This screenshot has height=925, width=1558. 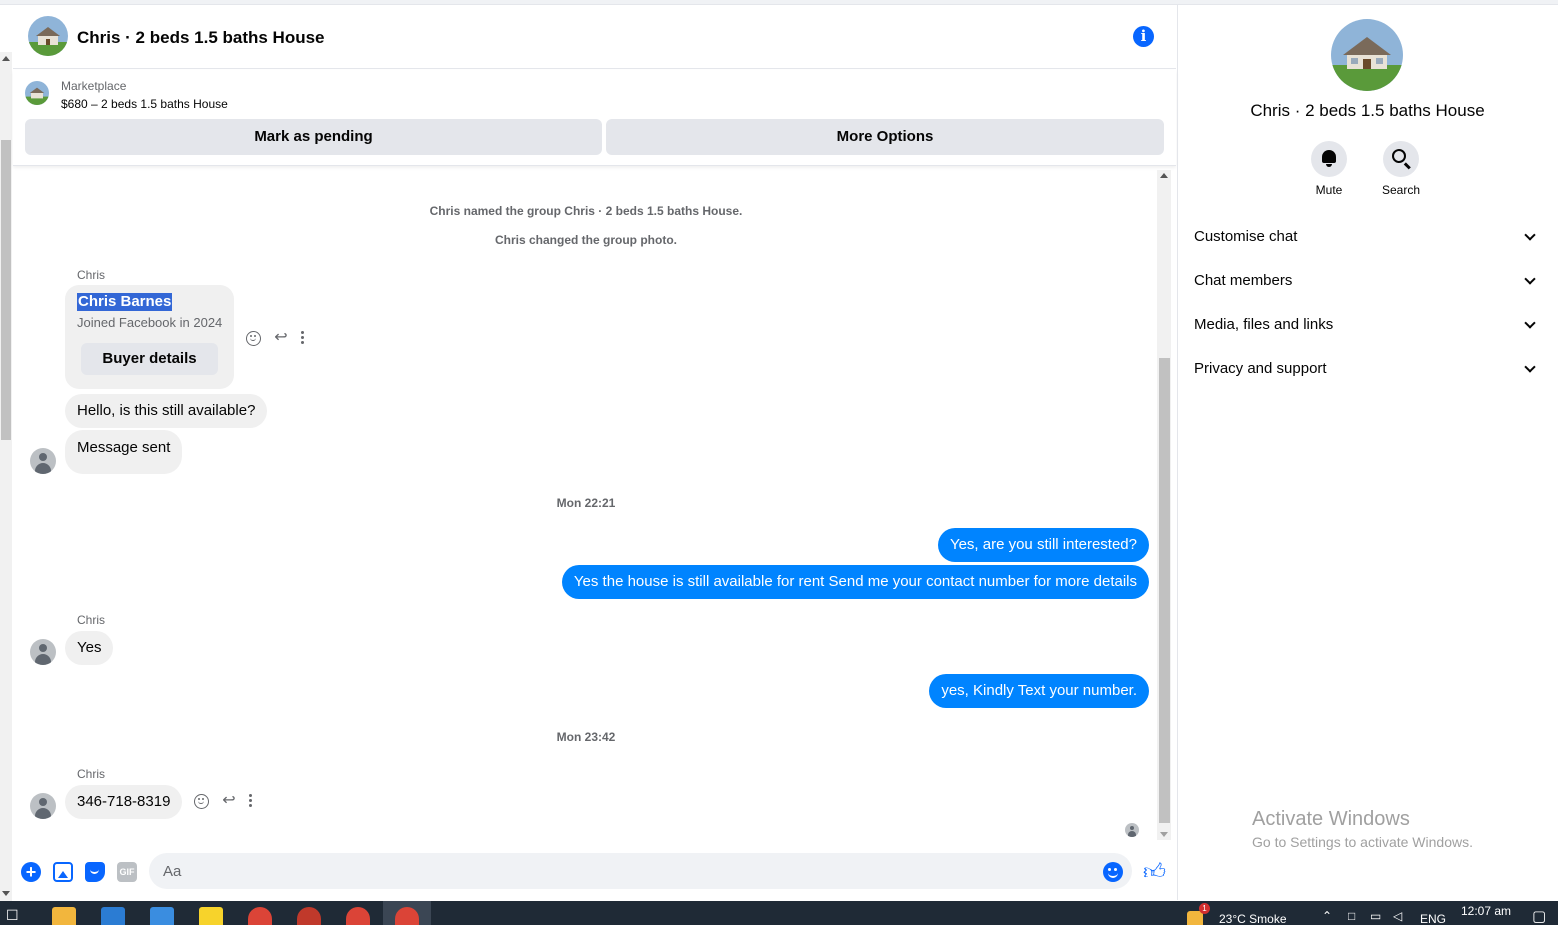 I want to click on outgoing-message: yes, Kindly Text your number., so click(x=1039, y=691).